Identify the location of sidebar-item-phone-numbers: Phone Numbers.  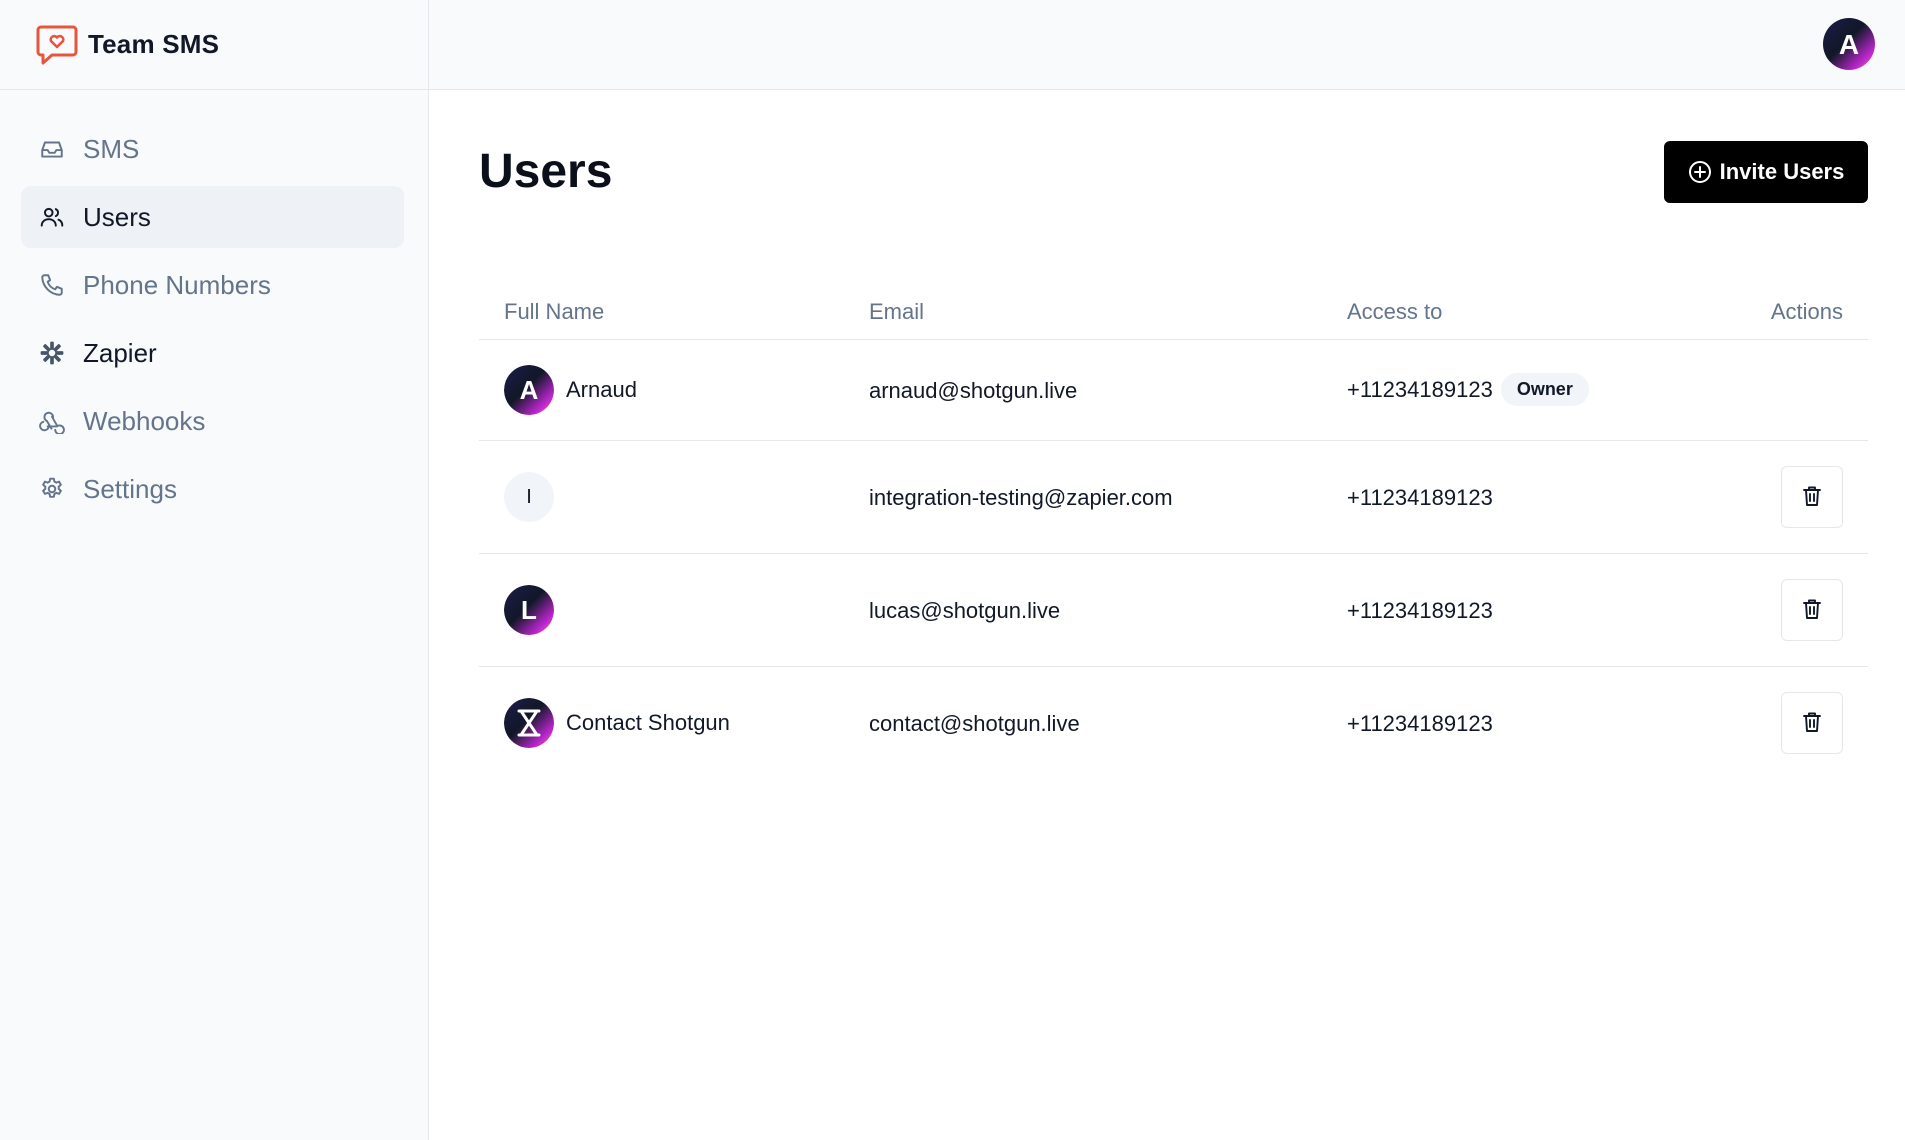
(212, 285).